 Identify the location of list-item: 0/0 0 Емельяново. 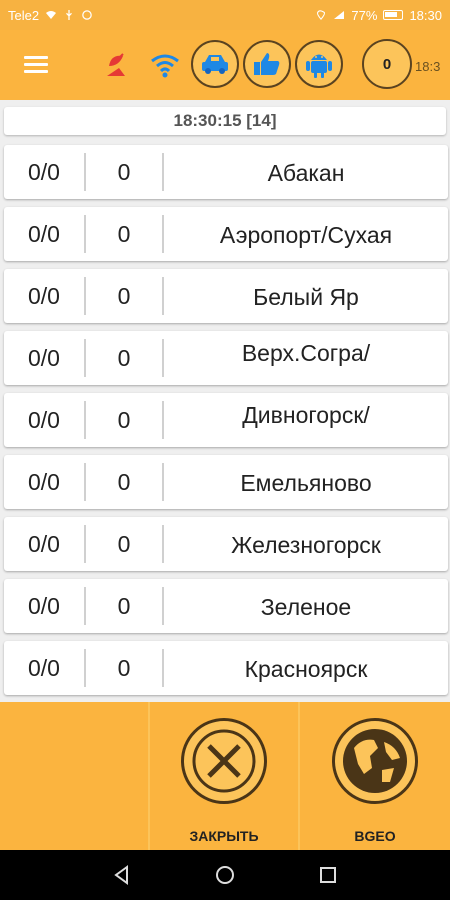
(226, 482).